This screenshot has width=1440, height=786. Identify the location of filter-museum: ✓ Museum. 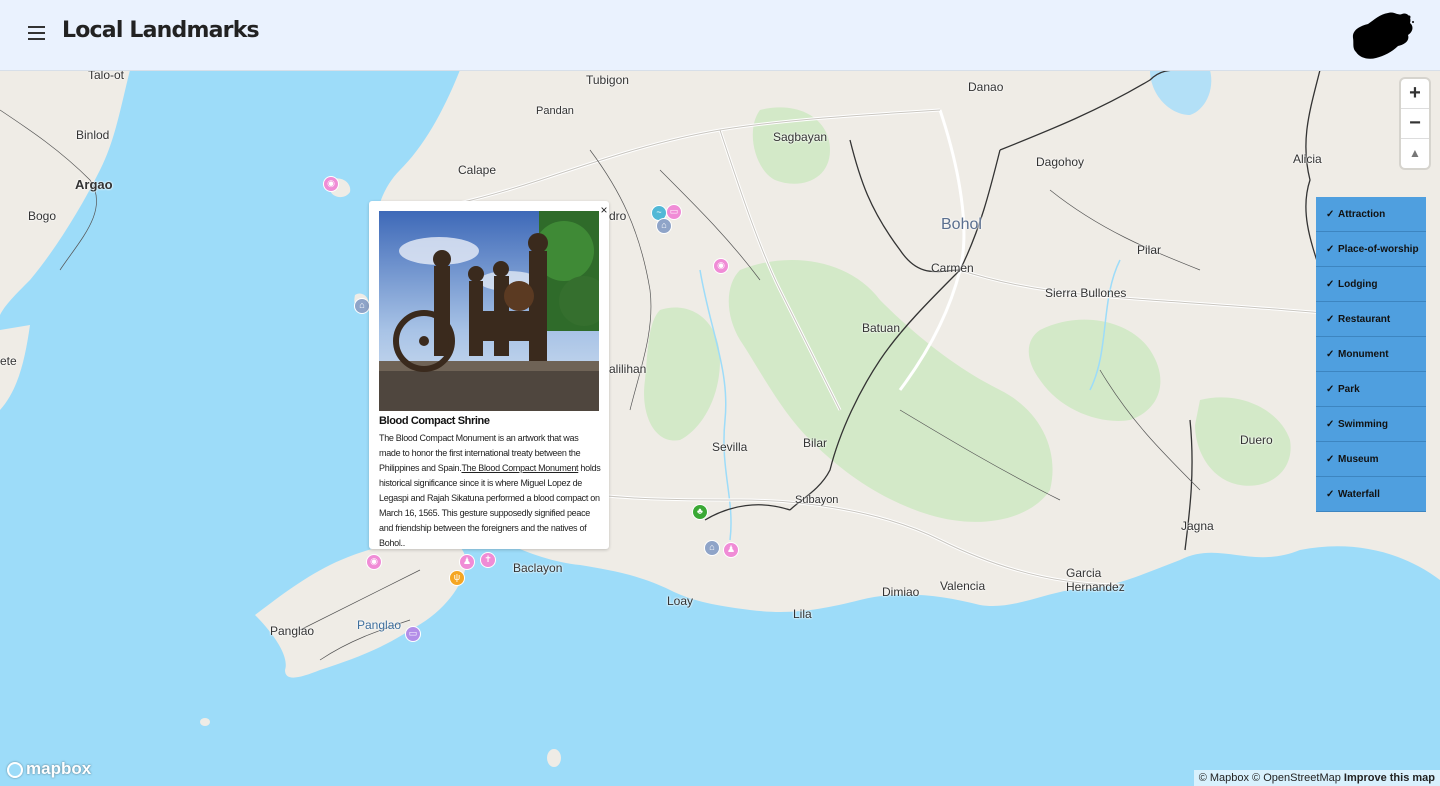
(1371, 459).